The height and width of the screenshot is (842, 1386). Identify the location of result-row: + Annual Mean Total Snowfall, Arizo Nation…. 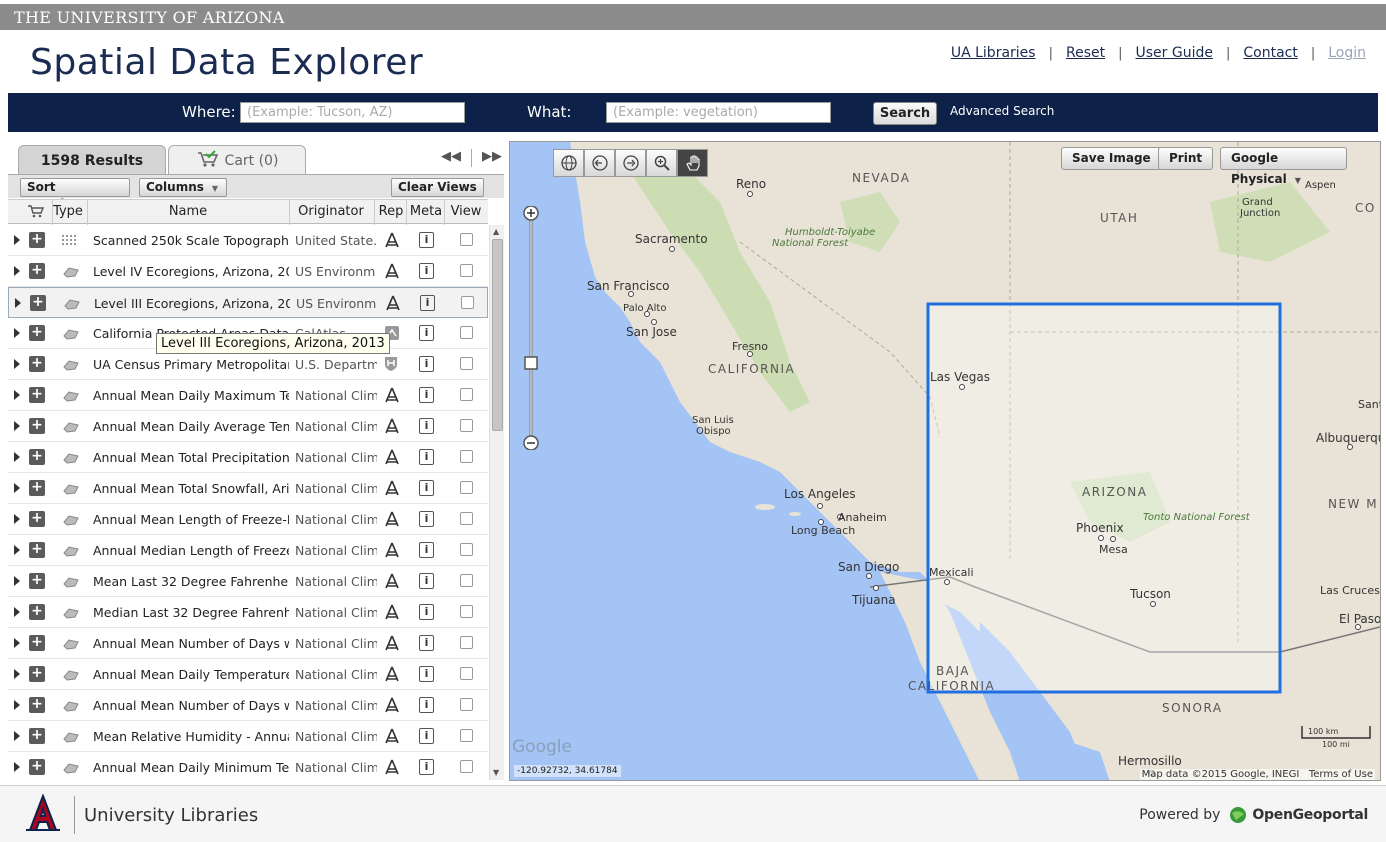
(248, 488).